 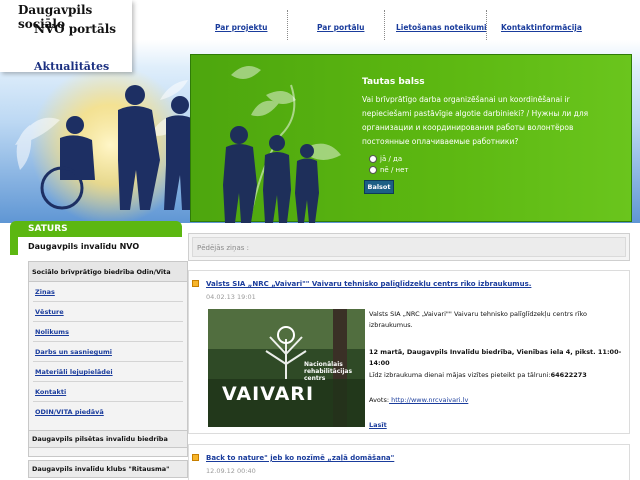 I want to click on sidebar-org-pilsetas: Daugavpils pilsētas invalīdu biedrība, so click(x=108, y=439).